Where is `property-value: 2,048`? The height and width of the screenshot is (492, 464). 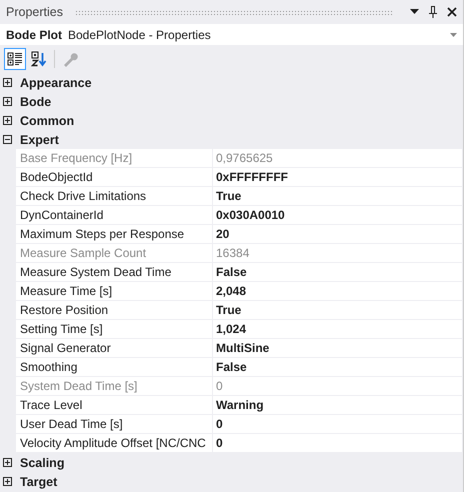 property-value: 2,048 is located at coordinates (337, 291).